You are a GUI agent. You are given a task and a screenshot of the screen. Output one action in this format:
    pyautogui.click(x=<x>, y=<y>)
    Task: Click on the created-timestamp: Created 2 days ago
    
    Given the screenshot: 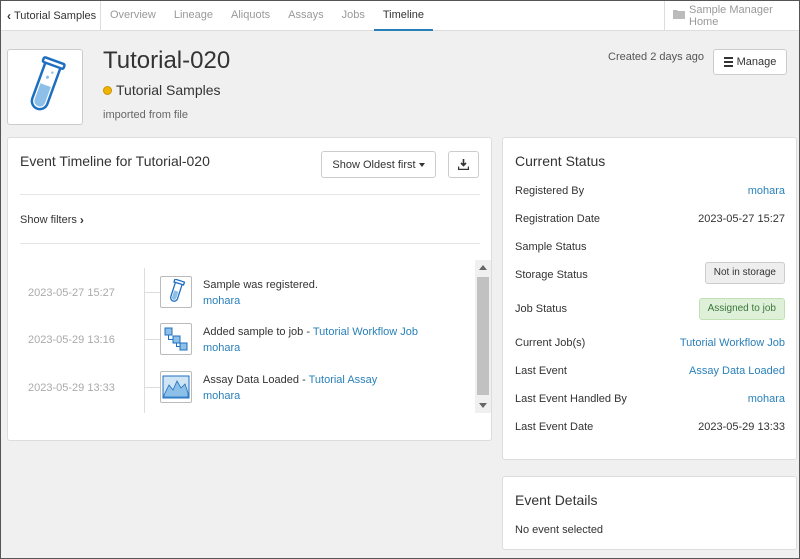 What is the action you would take?
    pyautogui.click(x=656, y=57)
    